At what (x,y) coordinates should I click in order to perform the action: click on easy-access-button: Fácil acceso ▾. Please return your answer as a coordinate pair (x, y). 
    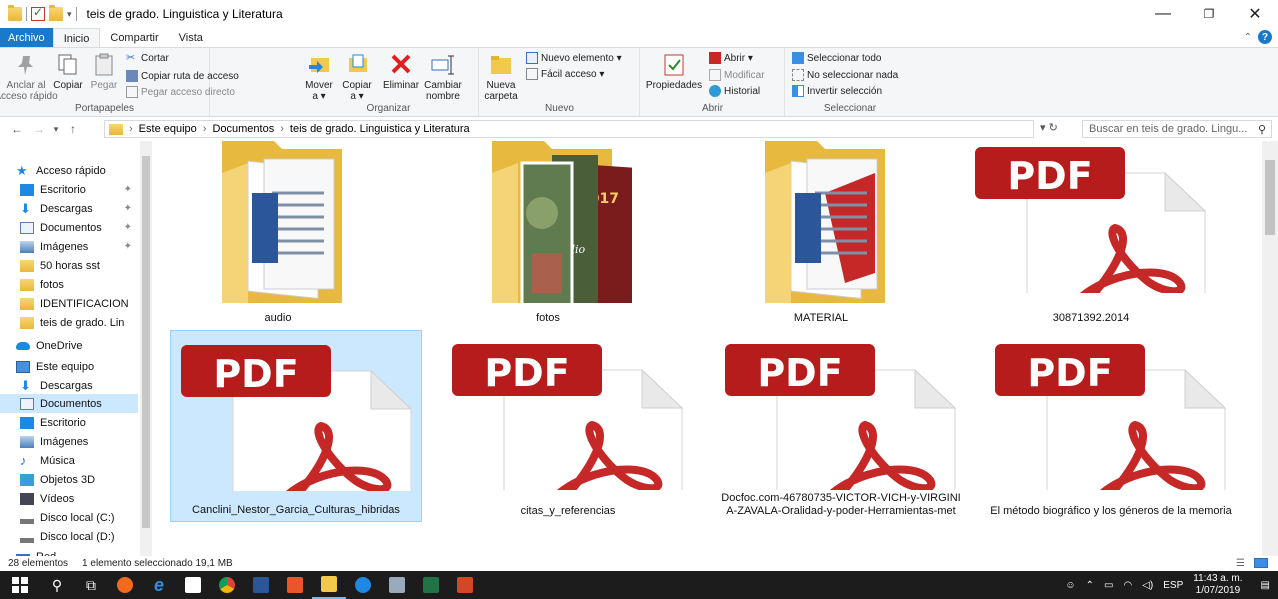
    Looking at the image, I should click on (565, 74).